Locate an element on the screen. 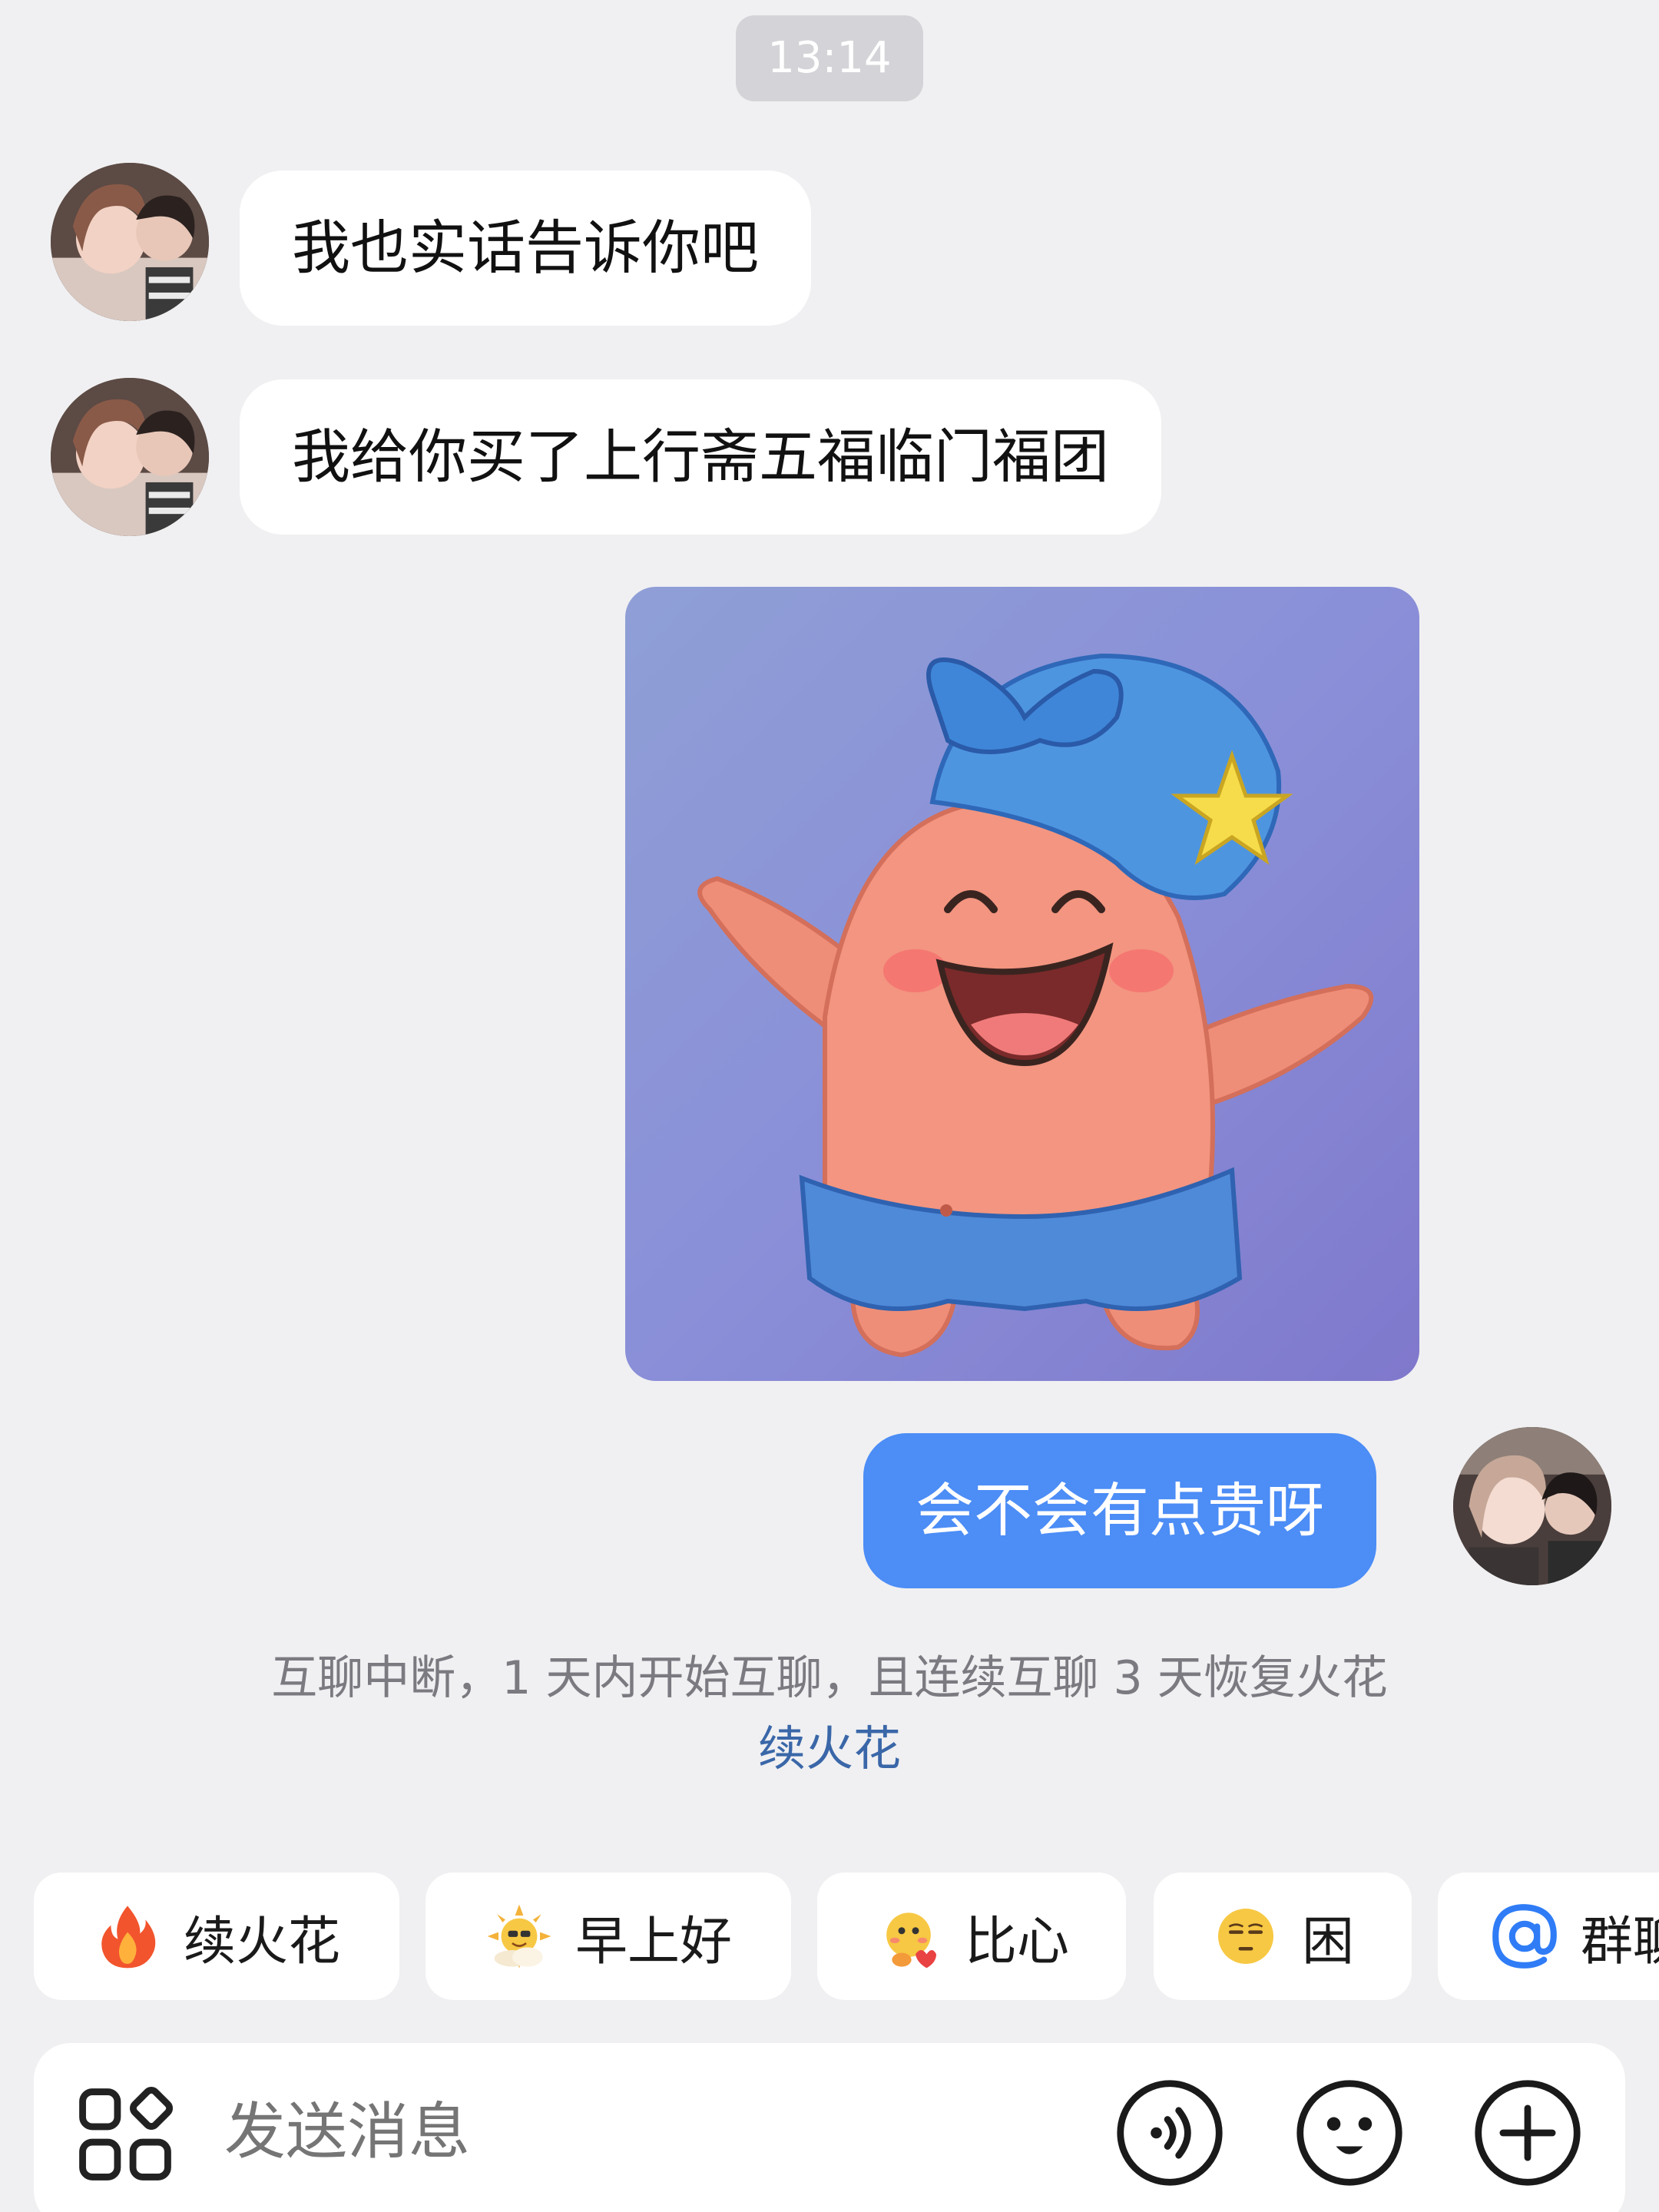 The height and width of the screenshot is (2212, 1659). voice-wave-icon is located at coordinates (1170, 2133).